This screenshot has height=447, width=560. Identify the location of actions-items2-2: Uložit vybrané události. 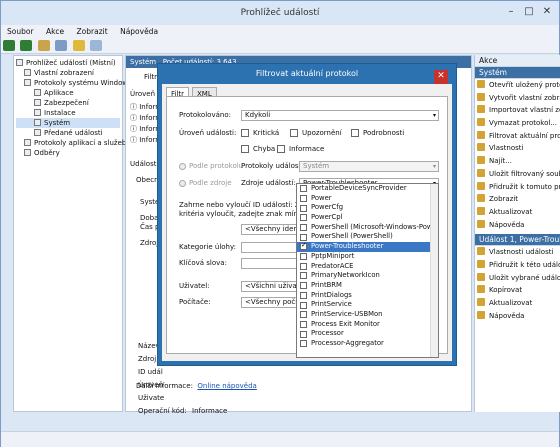
(517, 278).